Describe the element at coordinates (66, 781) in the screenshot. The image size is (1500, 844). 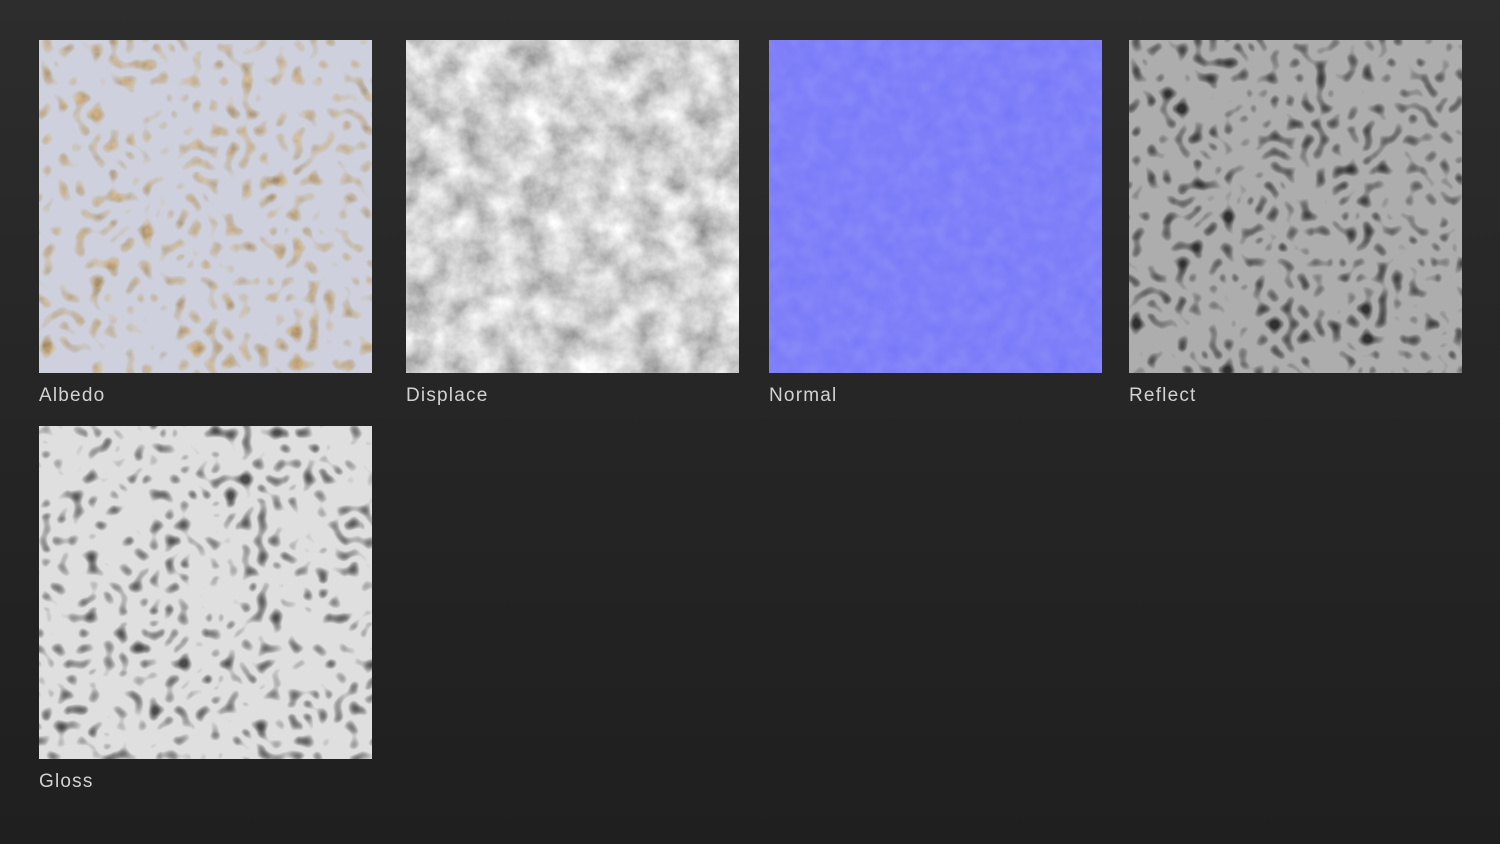
I see `map-label: Gloss` at that location.